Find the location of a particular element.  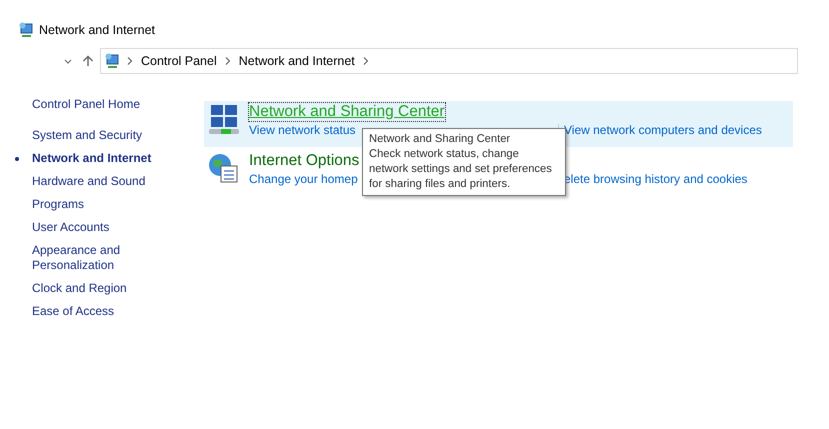

breadcrumb: Network and Internet is located at coordinates (296, 61).